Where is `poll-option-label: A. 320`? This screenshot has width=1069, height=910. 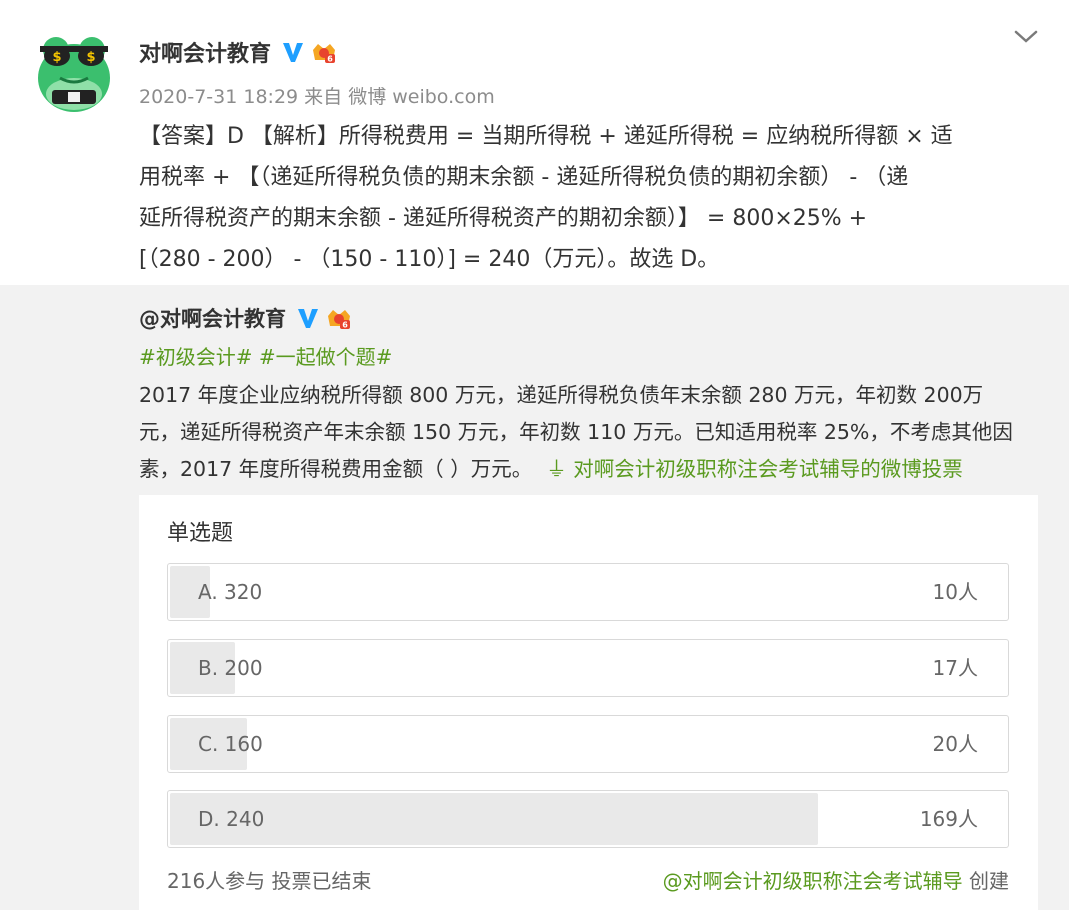 poll-option-label: A. 320 is located at coordinates (230, 592).